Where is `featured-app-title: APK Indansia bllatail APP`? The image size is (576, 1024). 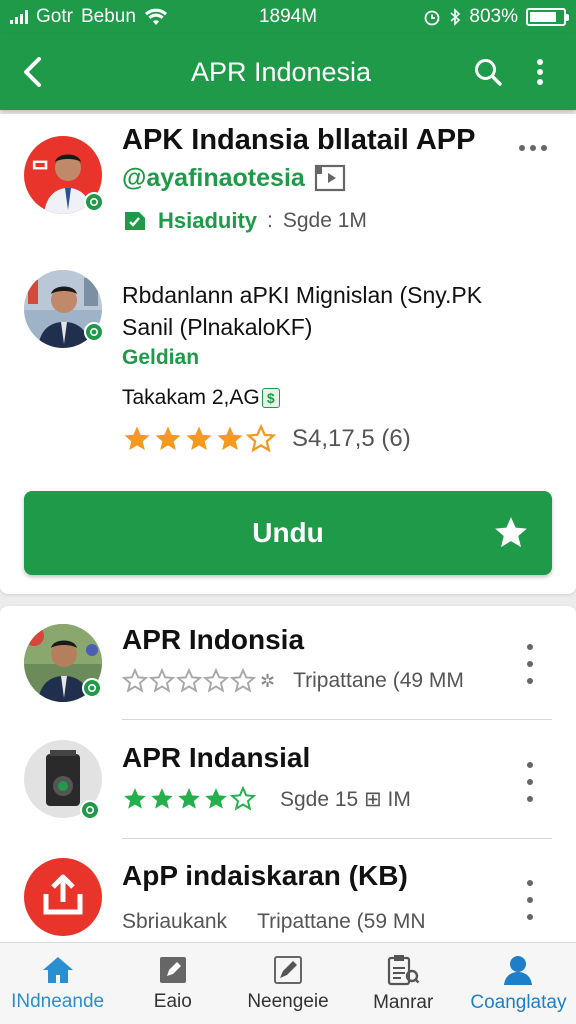
featured-app-title: APK Indansia bllatail APP is located at coordinates (299, 140).